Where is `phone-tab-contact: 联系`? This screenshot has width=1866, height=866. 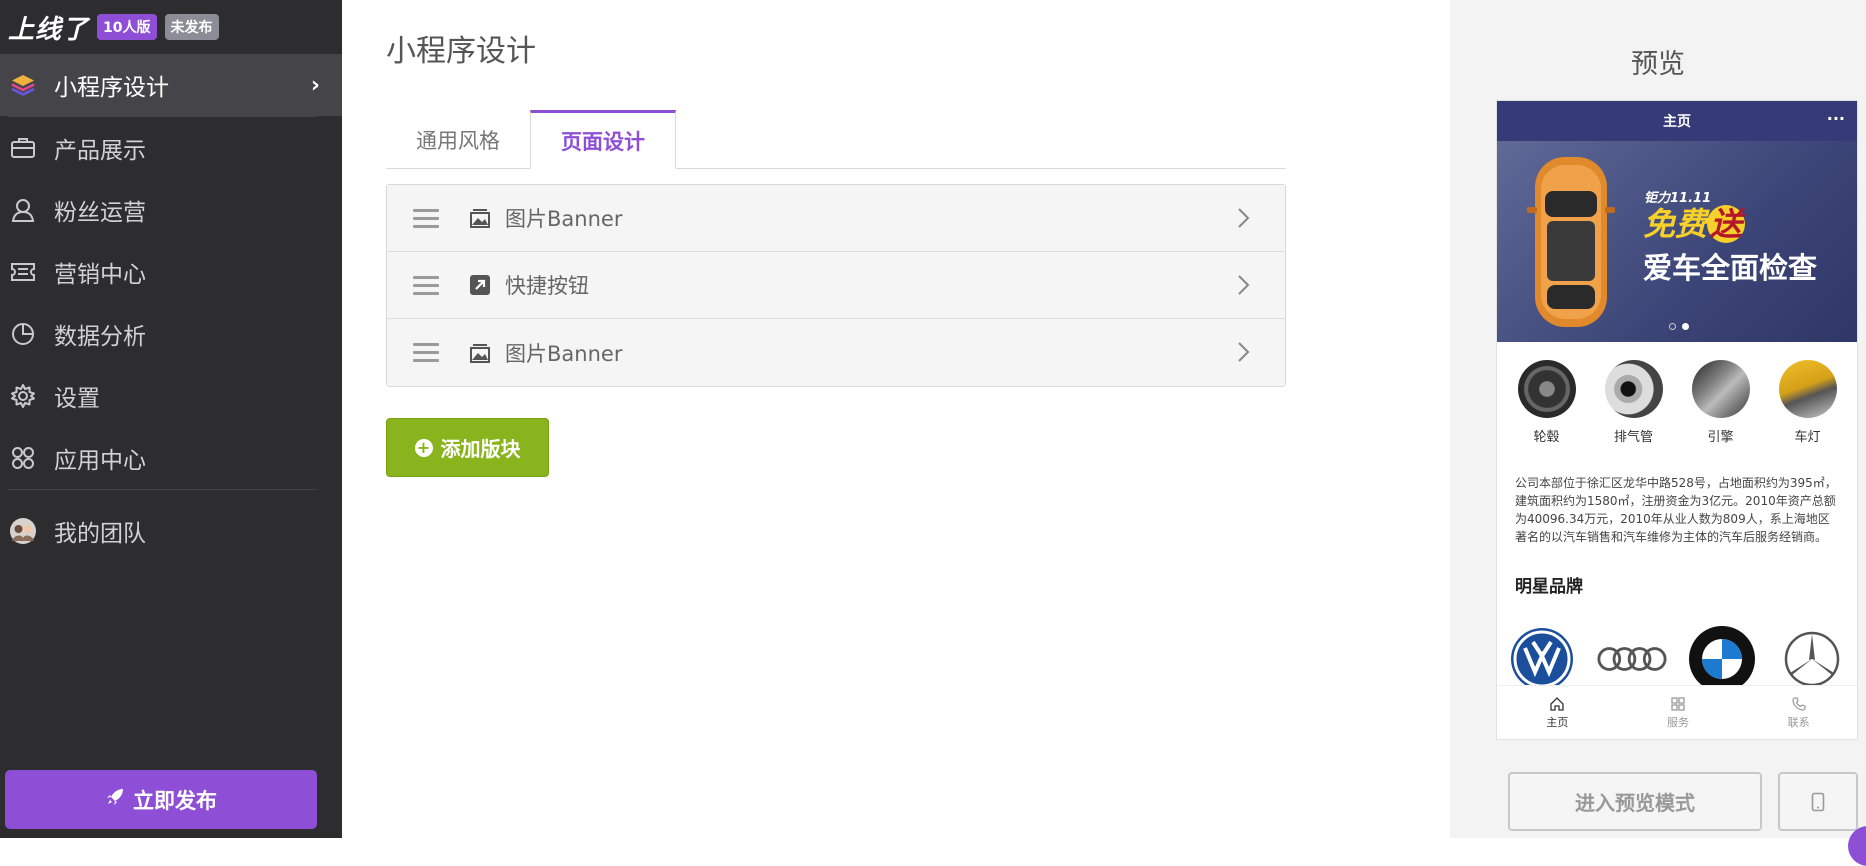 phone-tab-contact: 联系 is located at coordinates (1797, 712).